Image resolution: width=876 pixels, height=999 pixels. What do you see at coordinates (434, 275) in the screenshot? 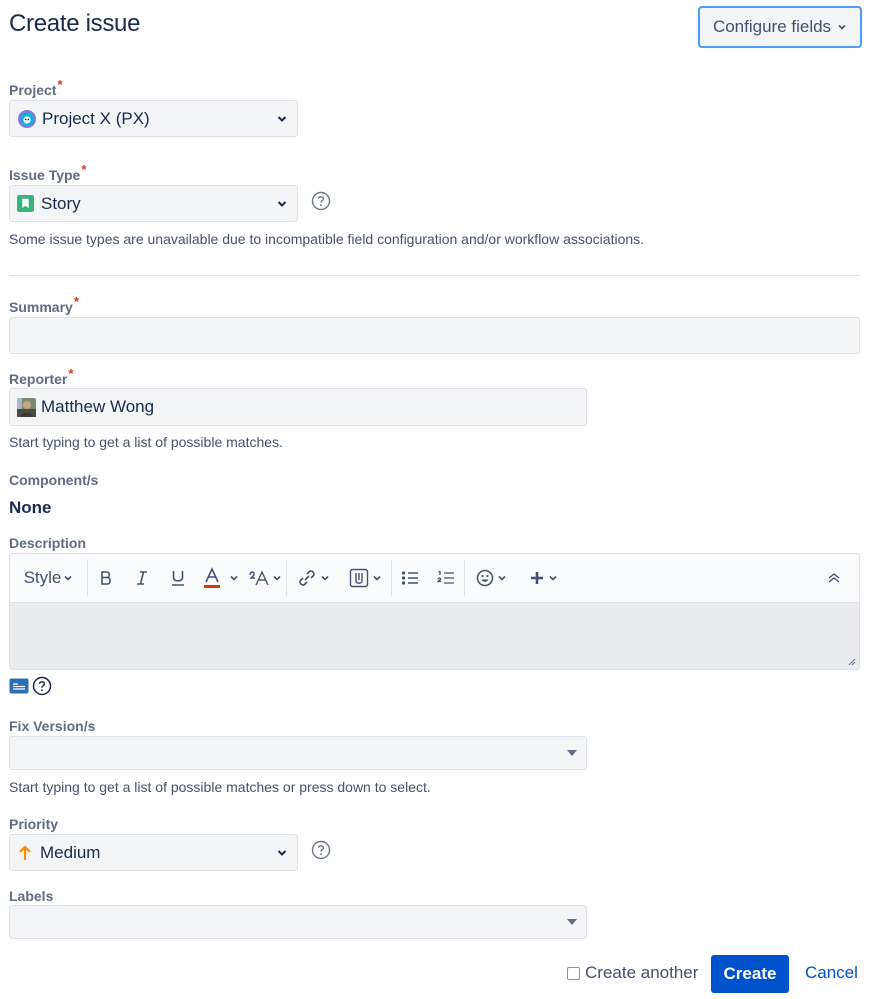
I see `divider` at bounding box center [434, 275].